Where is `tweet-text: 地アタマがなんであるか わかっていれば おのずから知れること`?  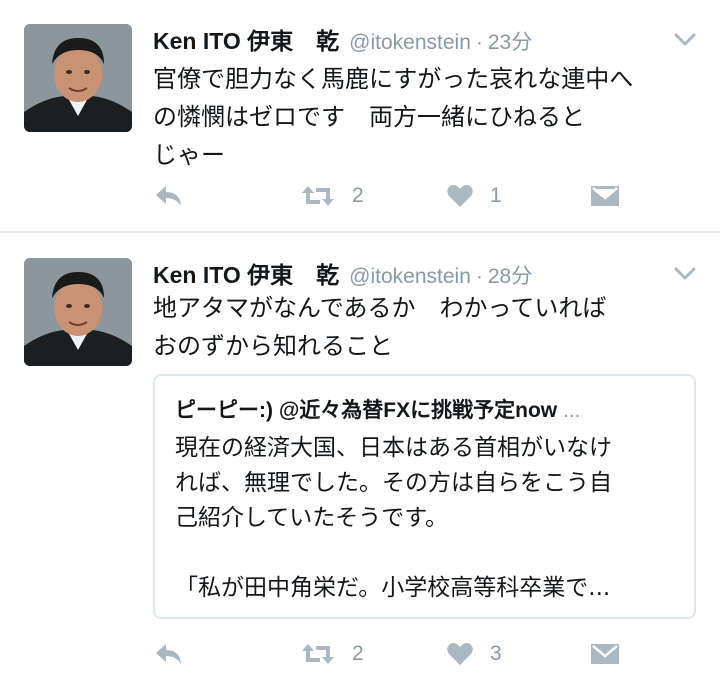
tweet-text: 地アタマがなんであるか わかっていれば おのずから知れること is located at coordinates (423, 327).